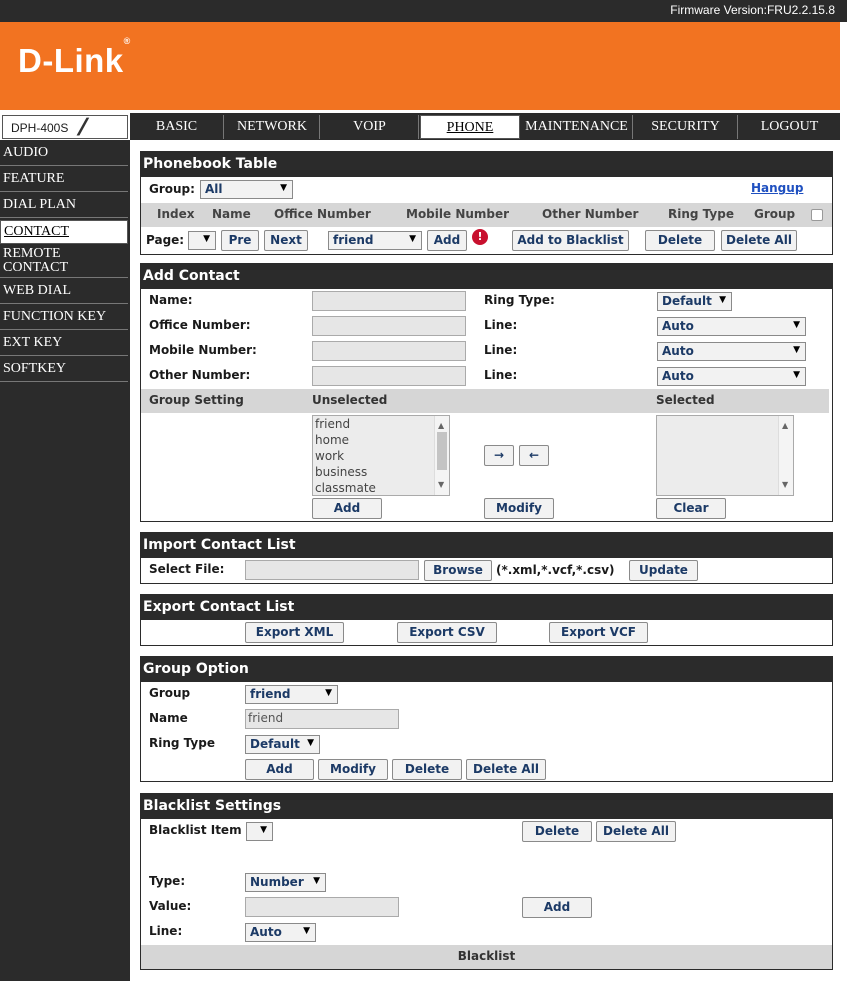  Describe the element at coordinates (777, 188) in the screenshot. I see `hangup-link: Hangup` at that location.